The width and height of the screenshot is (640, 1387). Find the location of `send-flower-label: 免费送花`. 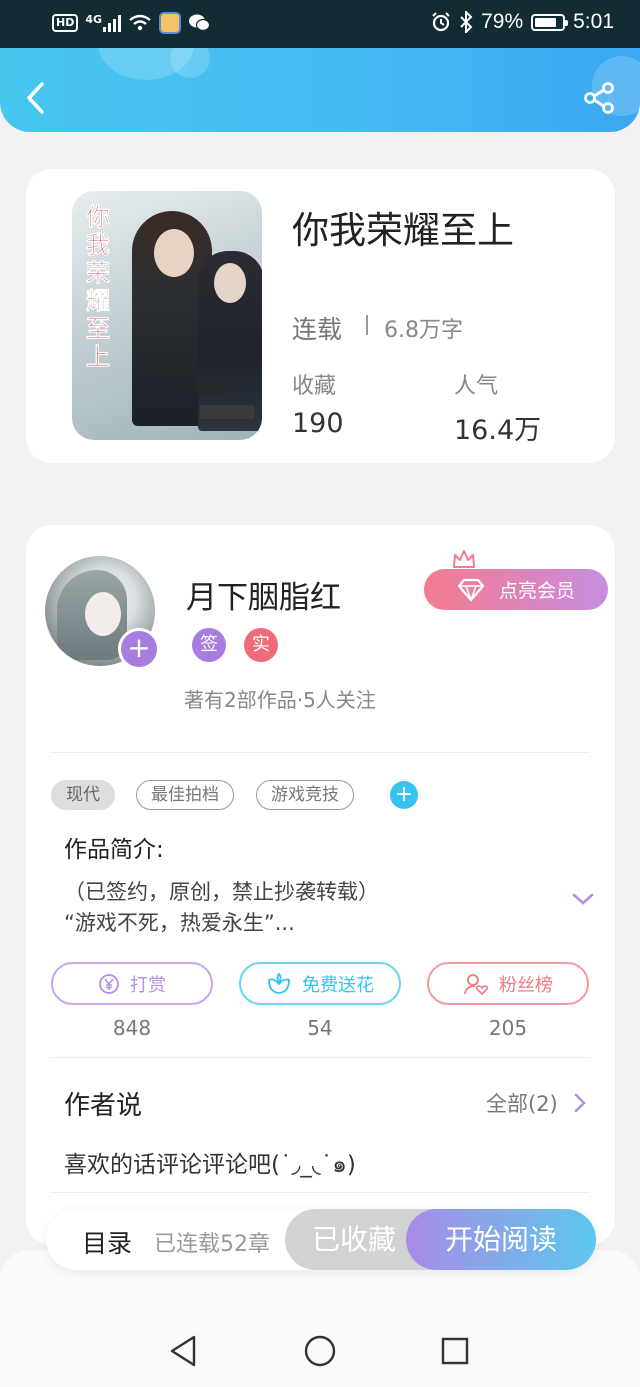

send-flower-label: 免费送花 is located at coordinates (338, 985).